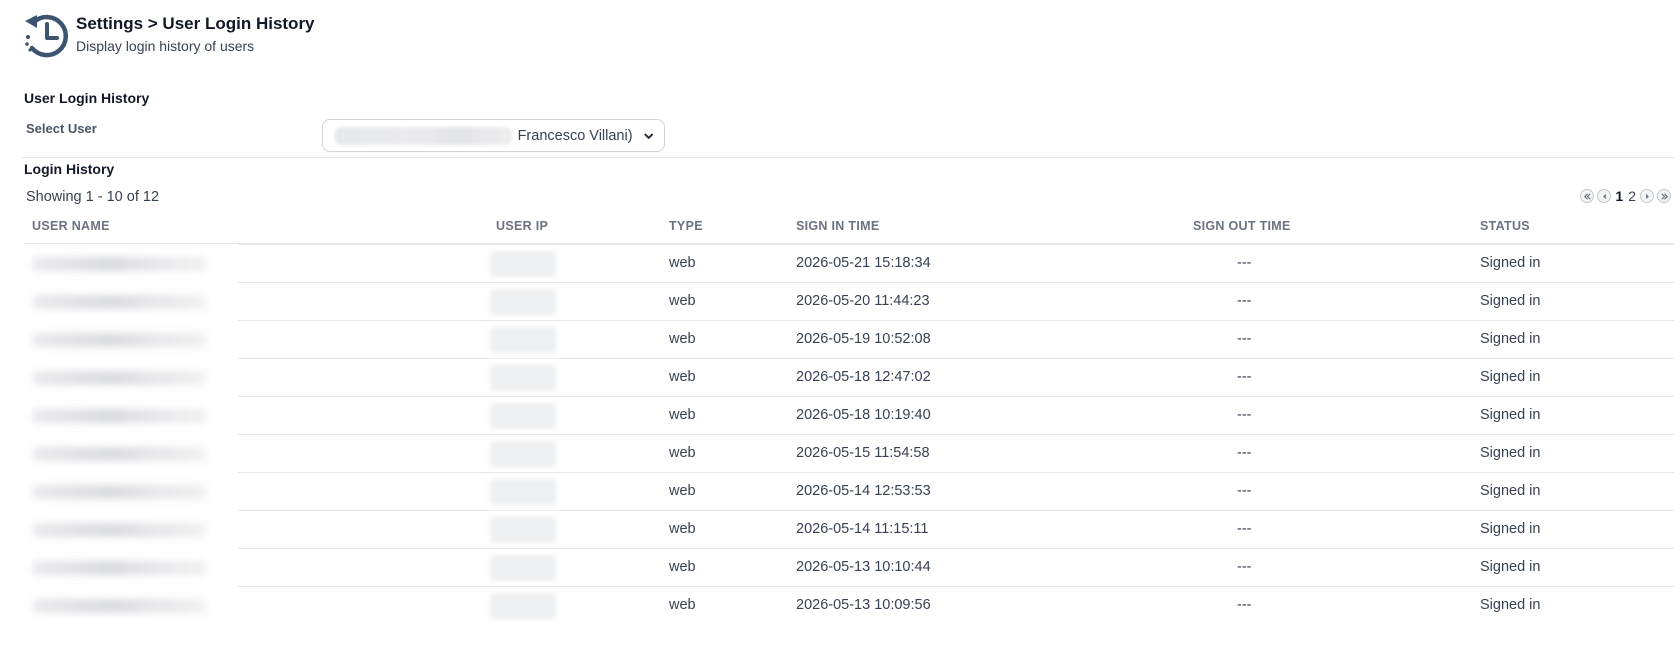 The height and width of the screenshot is (650, 1680). I want to click on table-row: web 2026-05-21 15:18:34 --- Signed in, so click(849, 263).